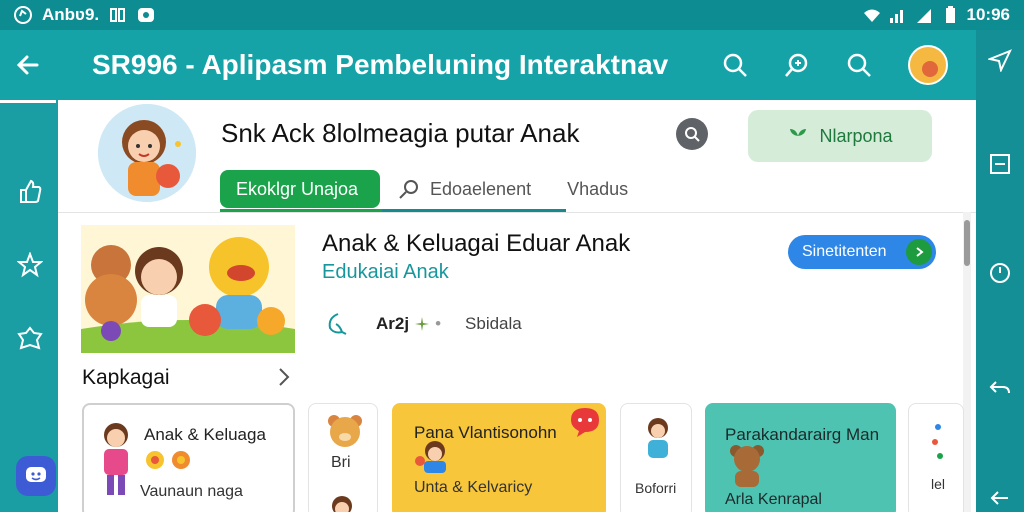 This screenshot has height=512, width=1024. What do you see at coordinates (844, 251) in the screenshot?
I see `featured-action-label: Sinetitenten` at bounding box center [844, 251].